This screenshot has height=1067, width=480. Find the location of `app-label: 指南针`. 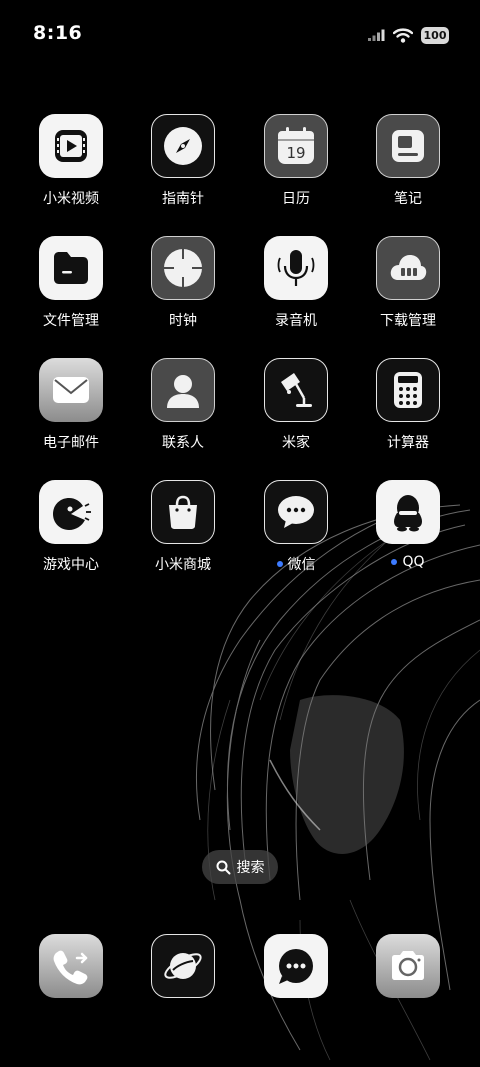

app-label: 指南针 is located at coordinates (183, 199).